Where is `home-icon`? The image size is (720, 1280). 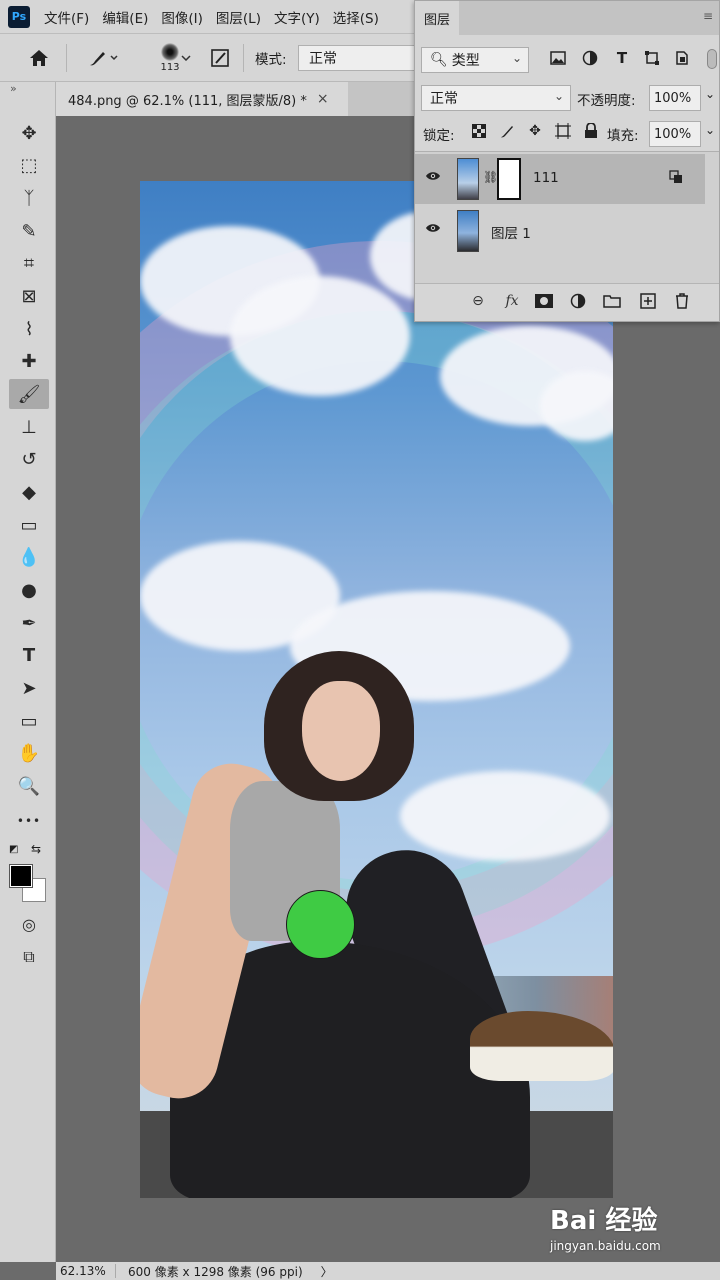 home-icon is located at coordinates (39, 58).